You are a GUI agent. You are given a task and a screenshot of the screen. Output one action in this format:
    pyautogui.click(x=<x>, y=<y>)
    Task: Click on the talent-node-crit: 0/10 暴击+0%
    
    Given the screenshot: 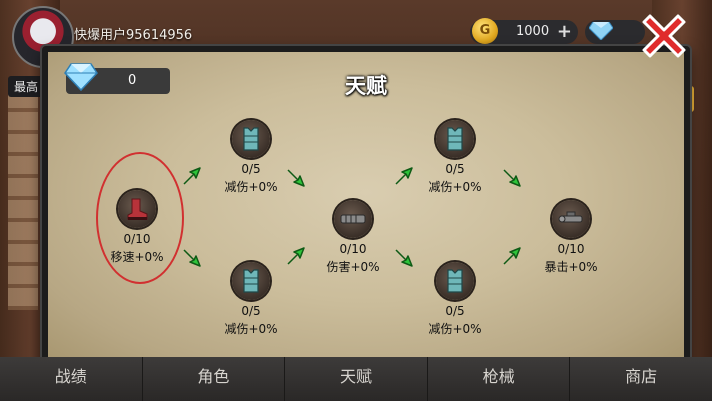 What is the action you would take?
    pyautogui.click(x=571, y=237)
    